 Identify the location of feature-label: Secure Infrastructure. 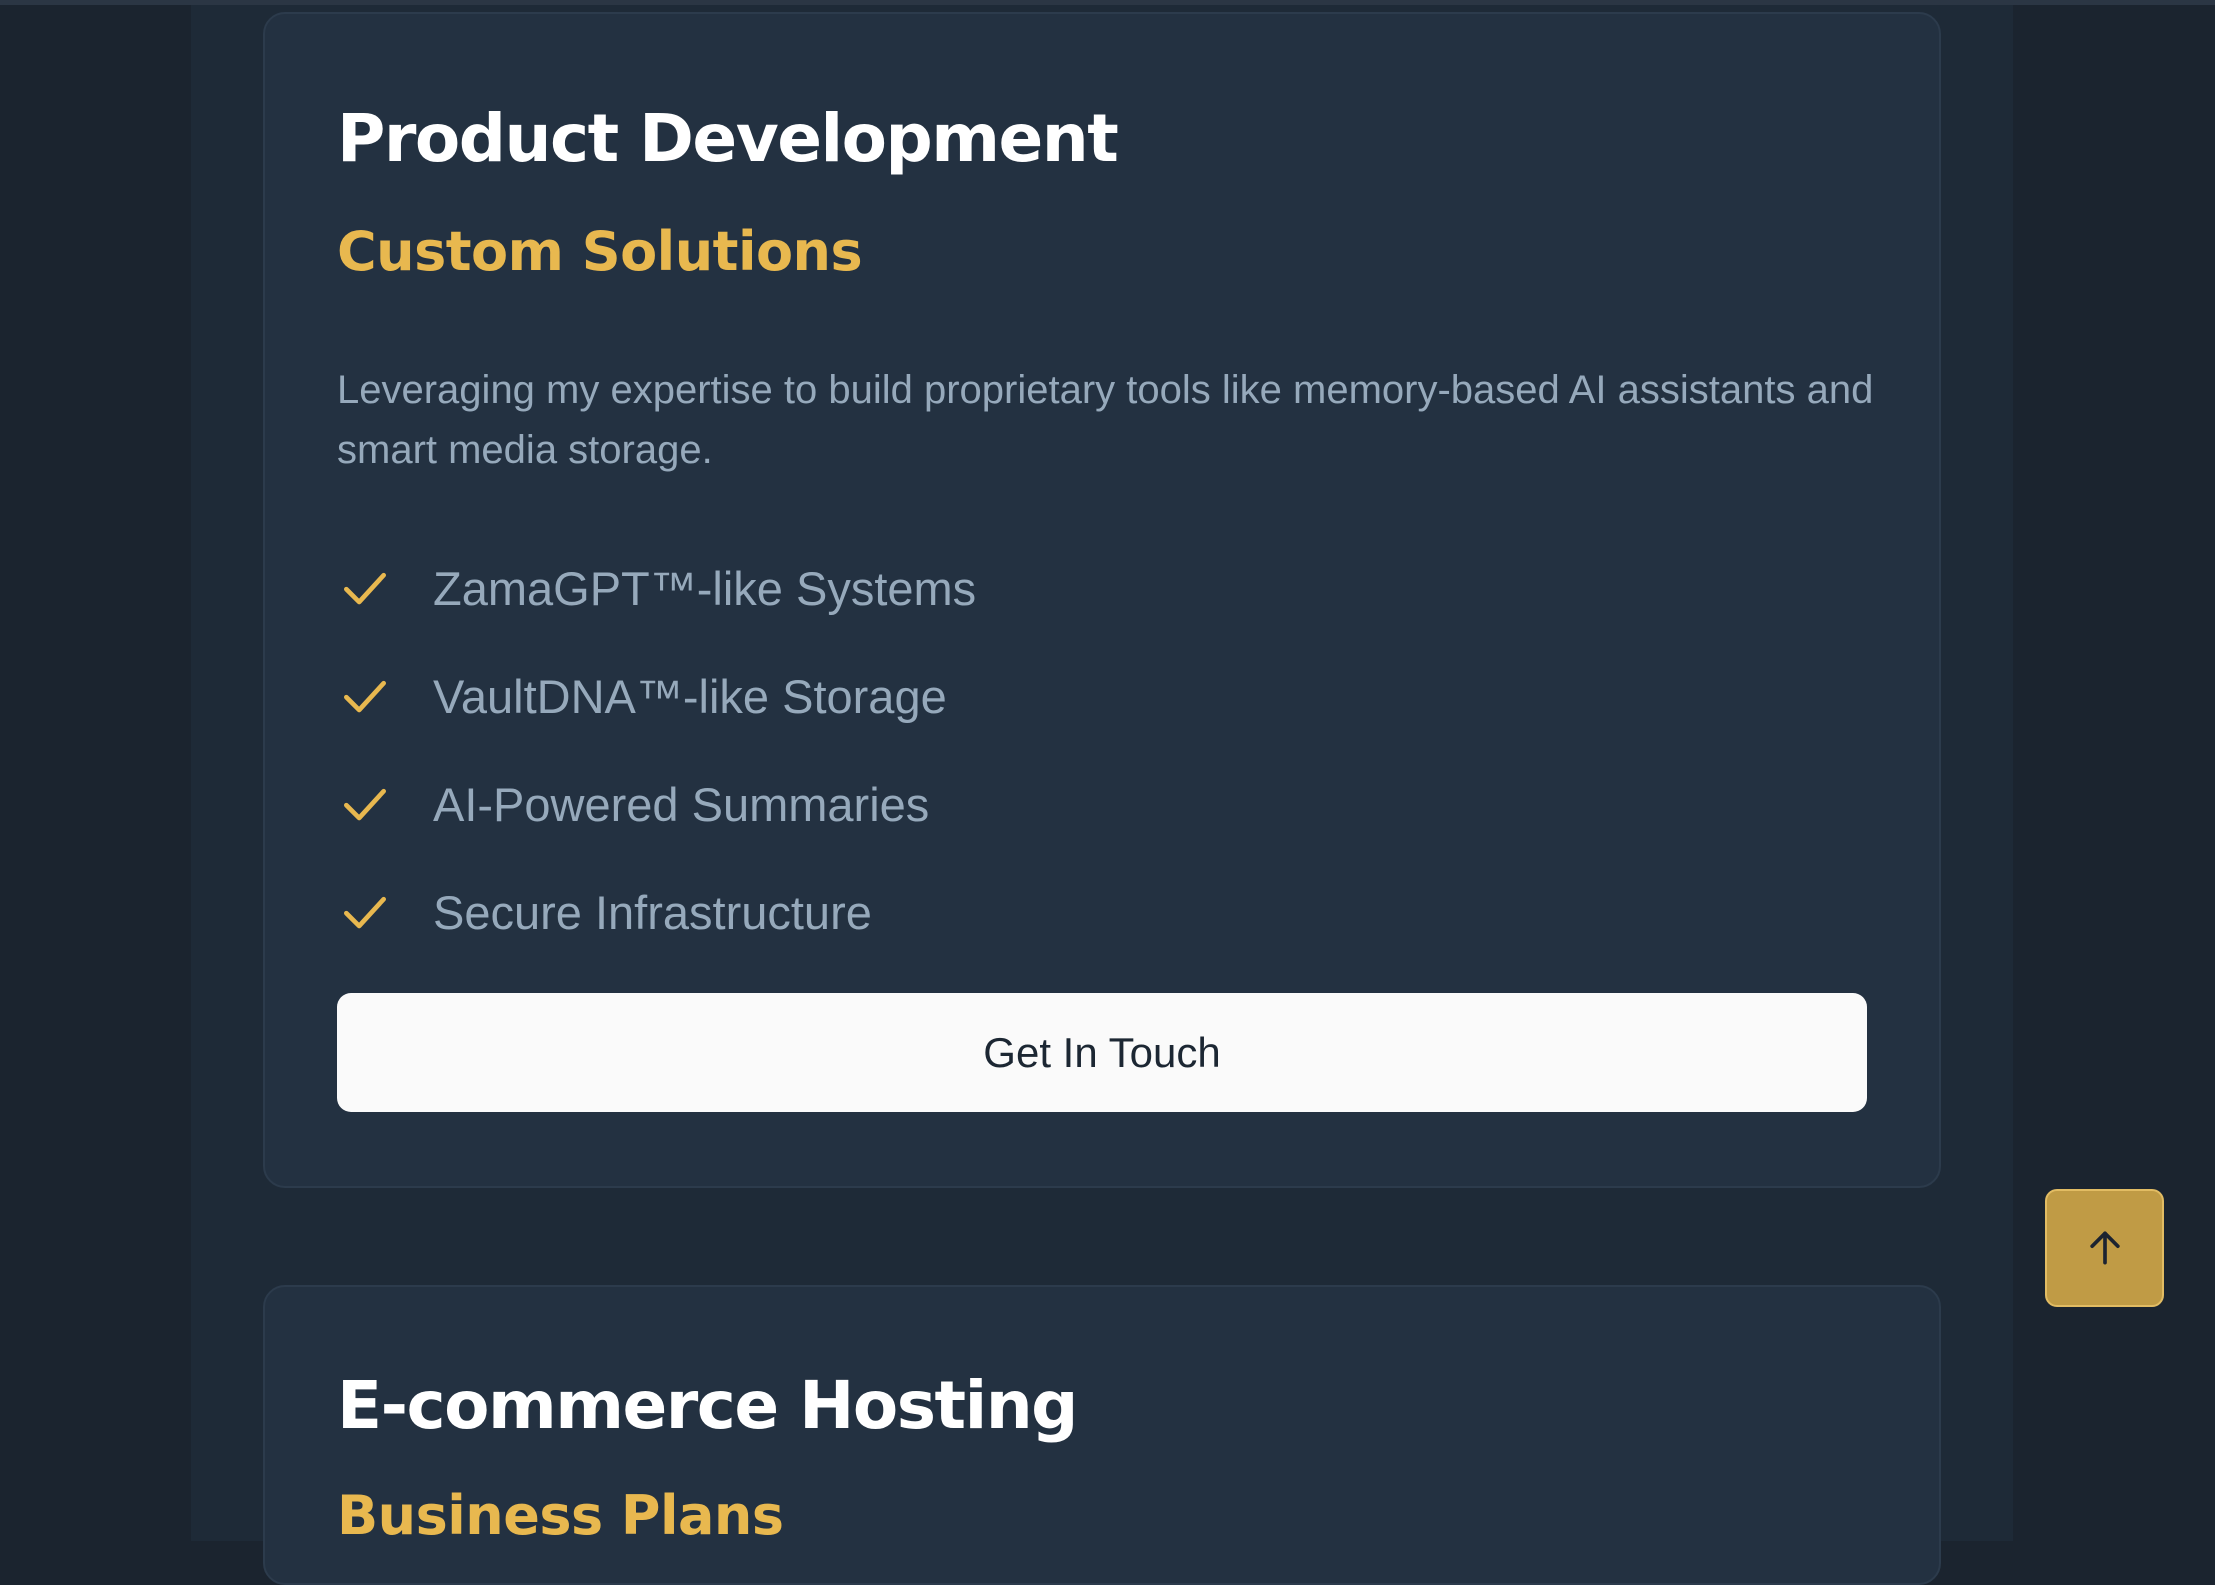
(652, 912).